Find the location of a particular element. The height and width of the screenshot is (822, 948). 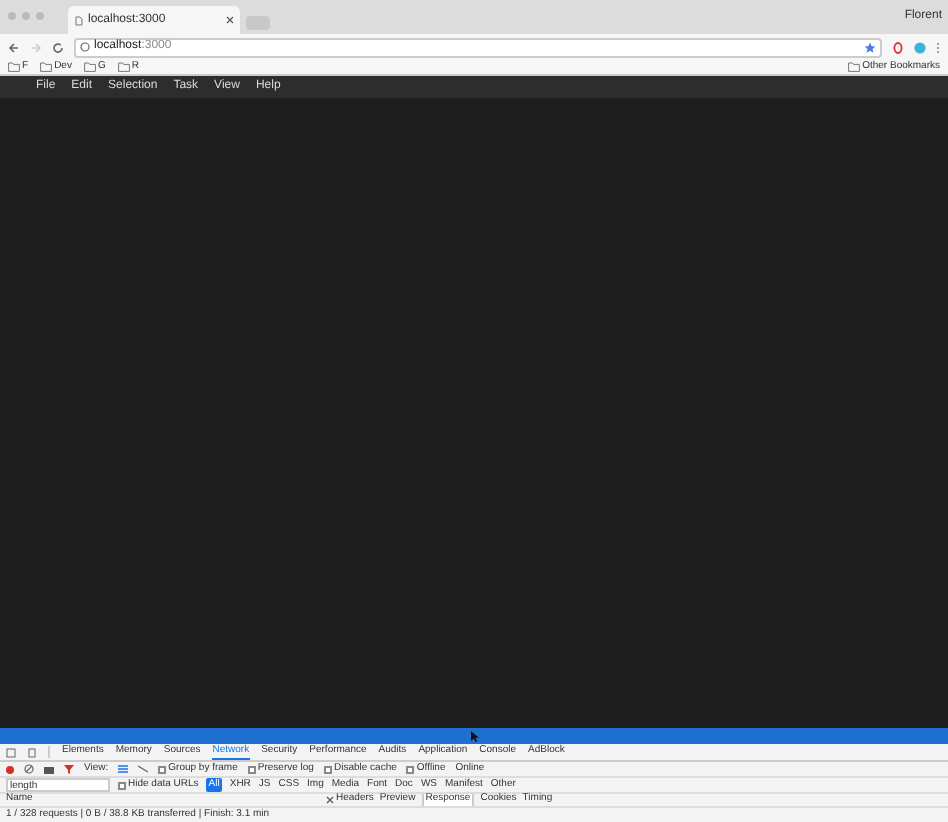

close-icon is located at coordinates (230, 20).